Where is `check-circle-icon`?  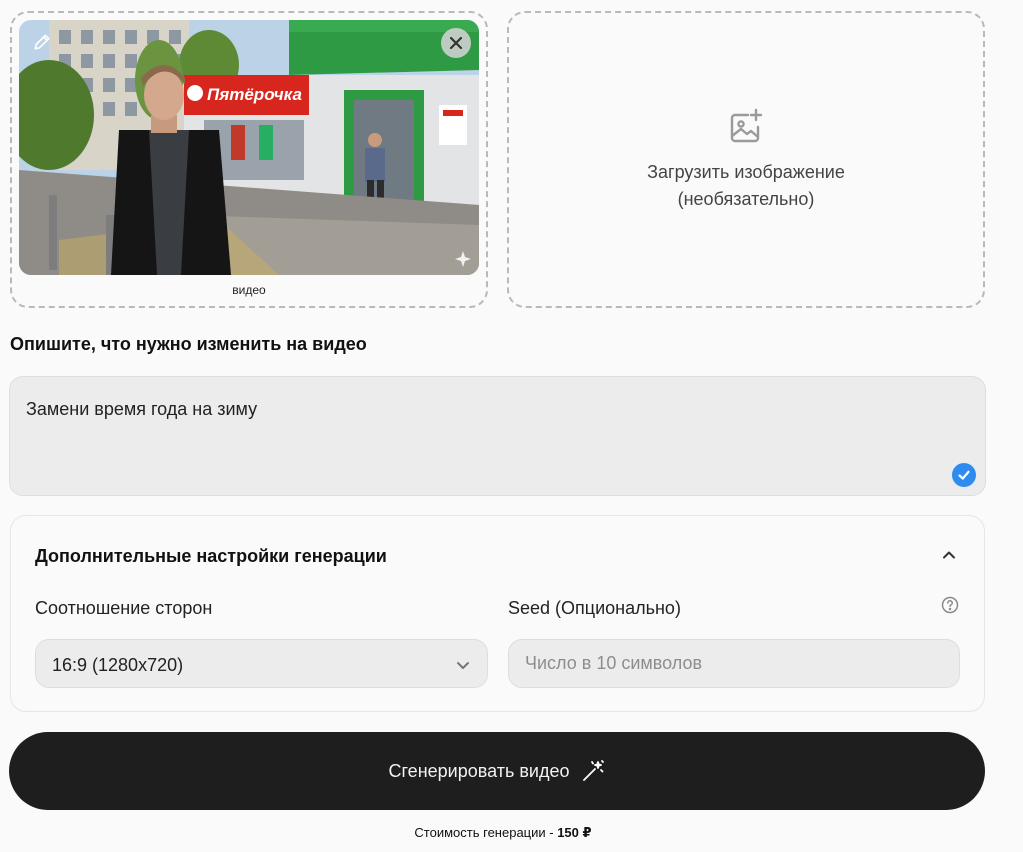 check-circle-icon is located at coordinates (964, 475).